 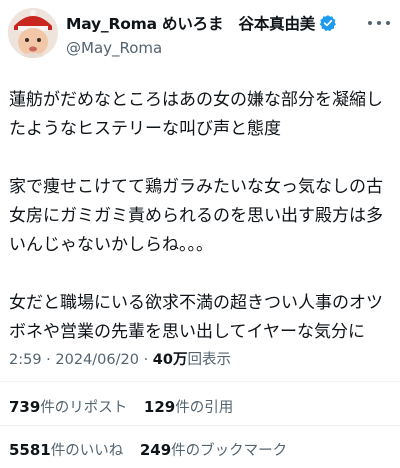 What do you see at coordinates (25, 407) in the screenshot?
I see `reposts-count: 739` at bounding box center [25, 407].